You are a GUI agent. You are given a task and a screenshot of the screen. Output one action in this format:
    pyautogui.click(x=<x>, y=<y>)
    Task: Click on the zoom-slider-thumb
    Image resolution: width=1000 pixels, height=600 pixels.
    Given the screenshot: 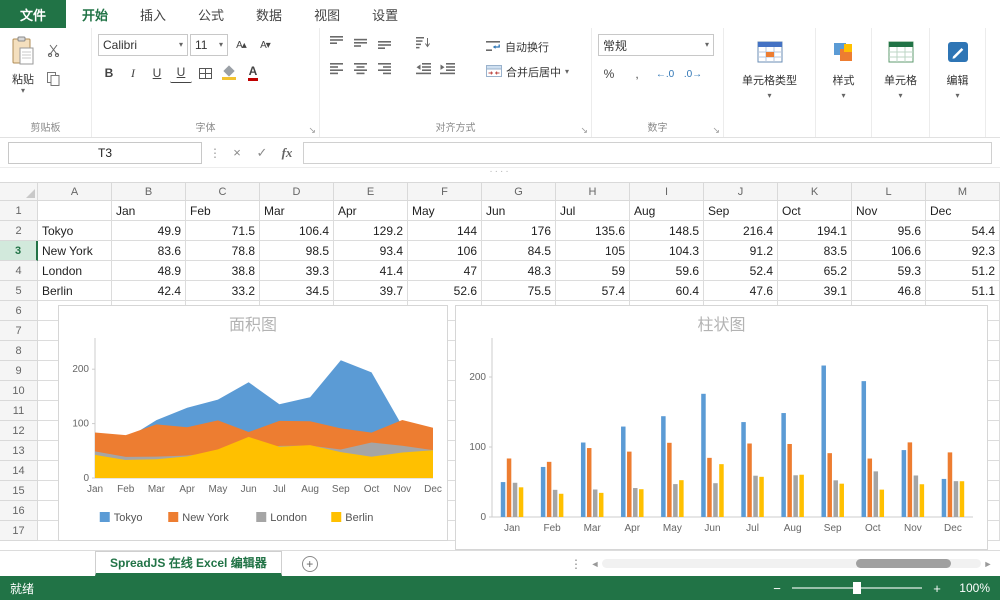 What is the action you would take?
    pyautogui.click(x=857, y=588)
    